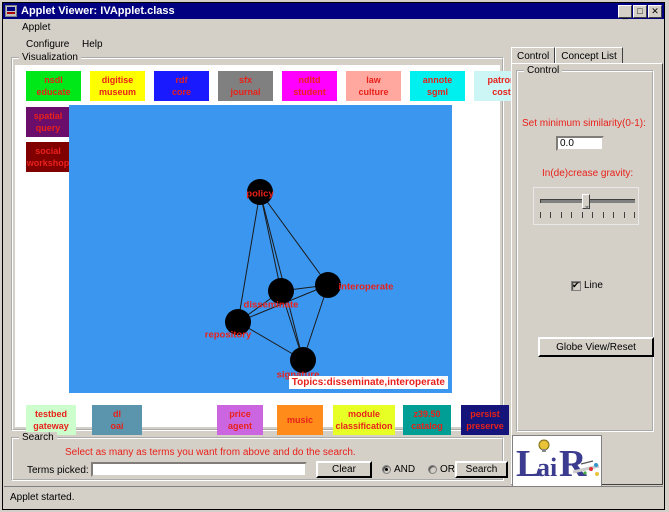 This screenshot has width=669, height=512. Describe the element at coordinates (181, 92) in the screenshot. I see `term-line-2: core` at that location.